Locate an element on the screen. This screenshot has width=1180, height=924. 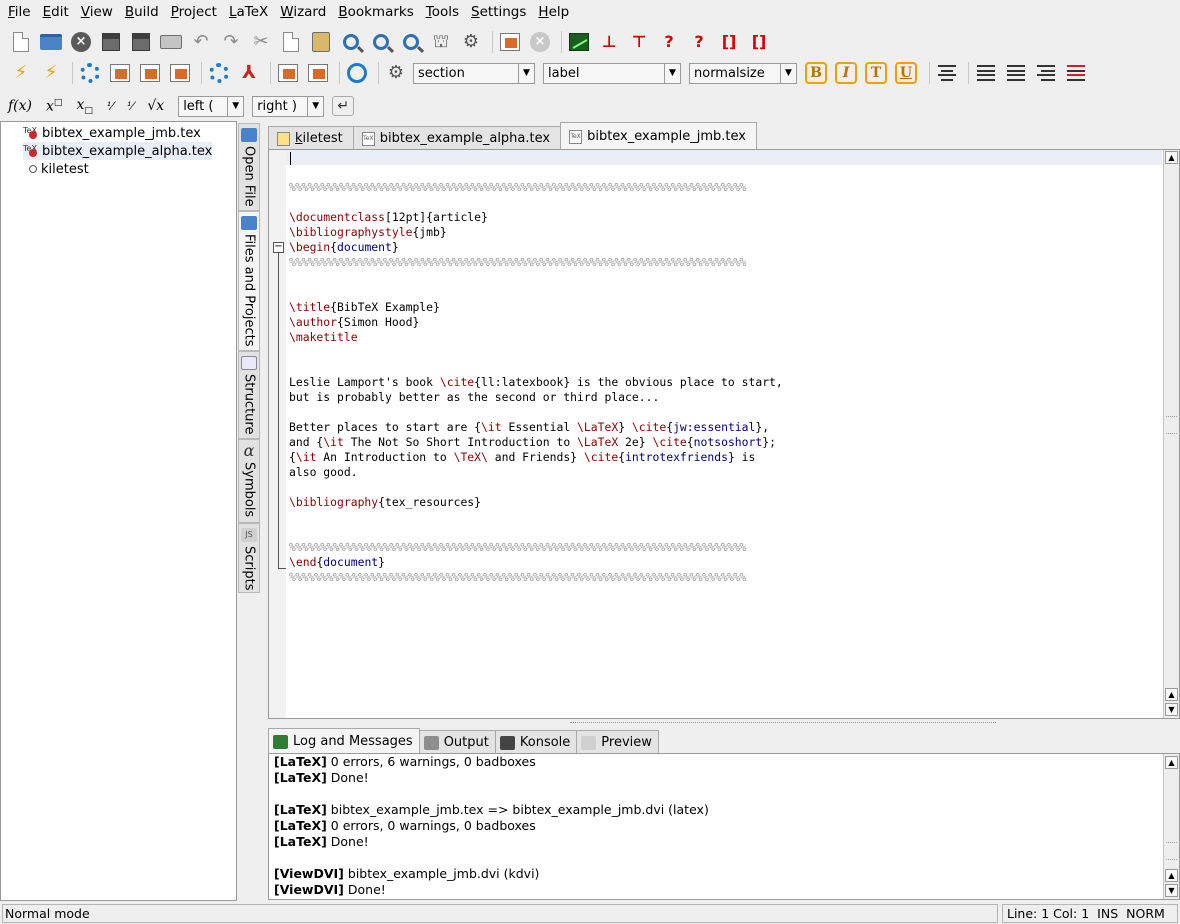
open-file-icon is located at coordinates (51, 42).